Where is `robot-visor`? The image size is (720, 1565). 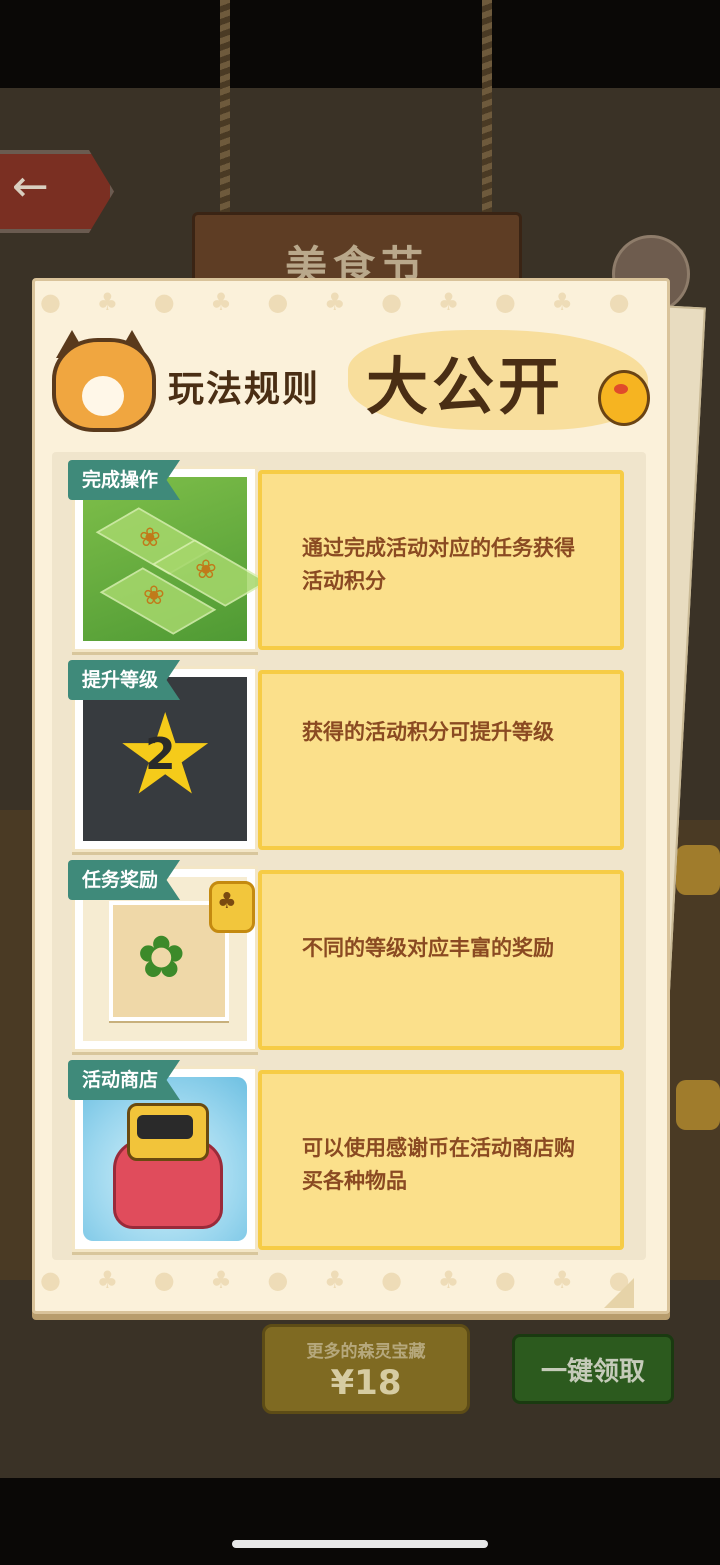 robot-visor is located at coordinates (165, 1127).